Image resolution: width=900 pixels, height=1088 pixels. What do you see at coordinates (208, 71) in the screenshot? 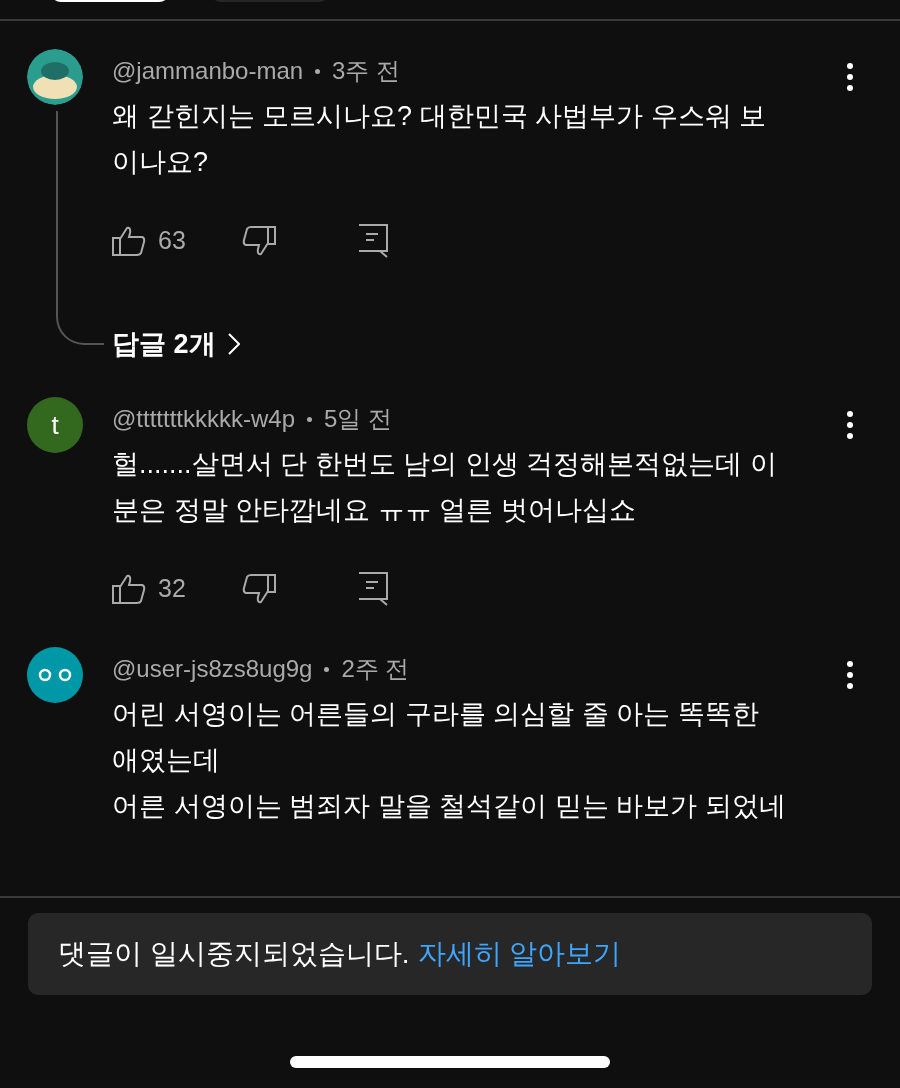
I see `author-name: @jammanbo-man` at bounding box center [208, 71].